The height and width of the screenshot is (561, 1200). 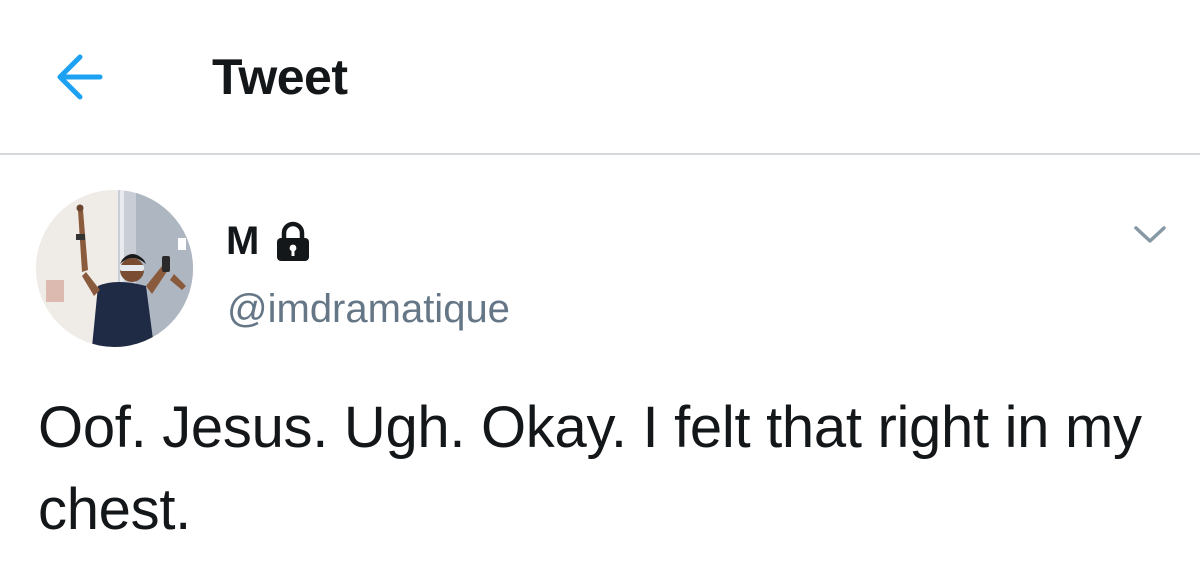 What do you see at coordinates (80, 77) in the screenshot?
I see `arrow-left-icon` at bounding box center [80, 77].